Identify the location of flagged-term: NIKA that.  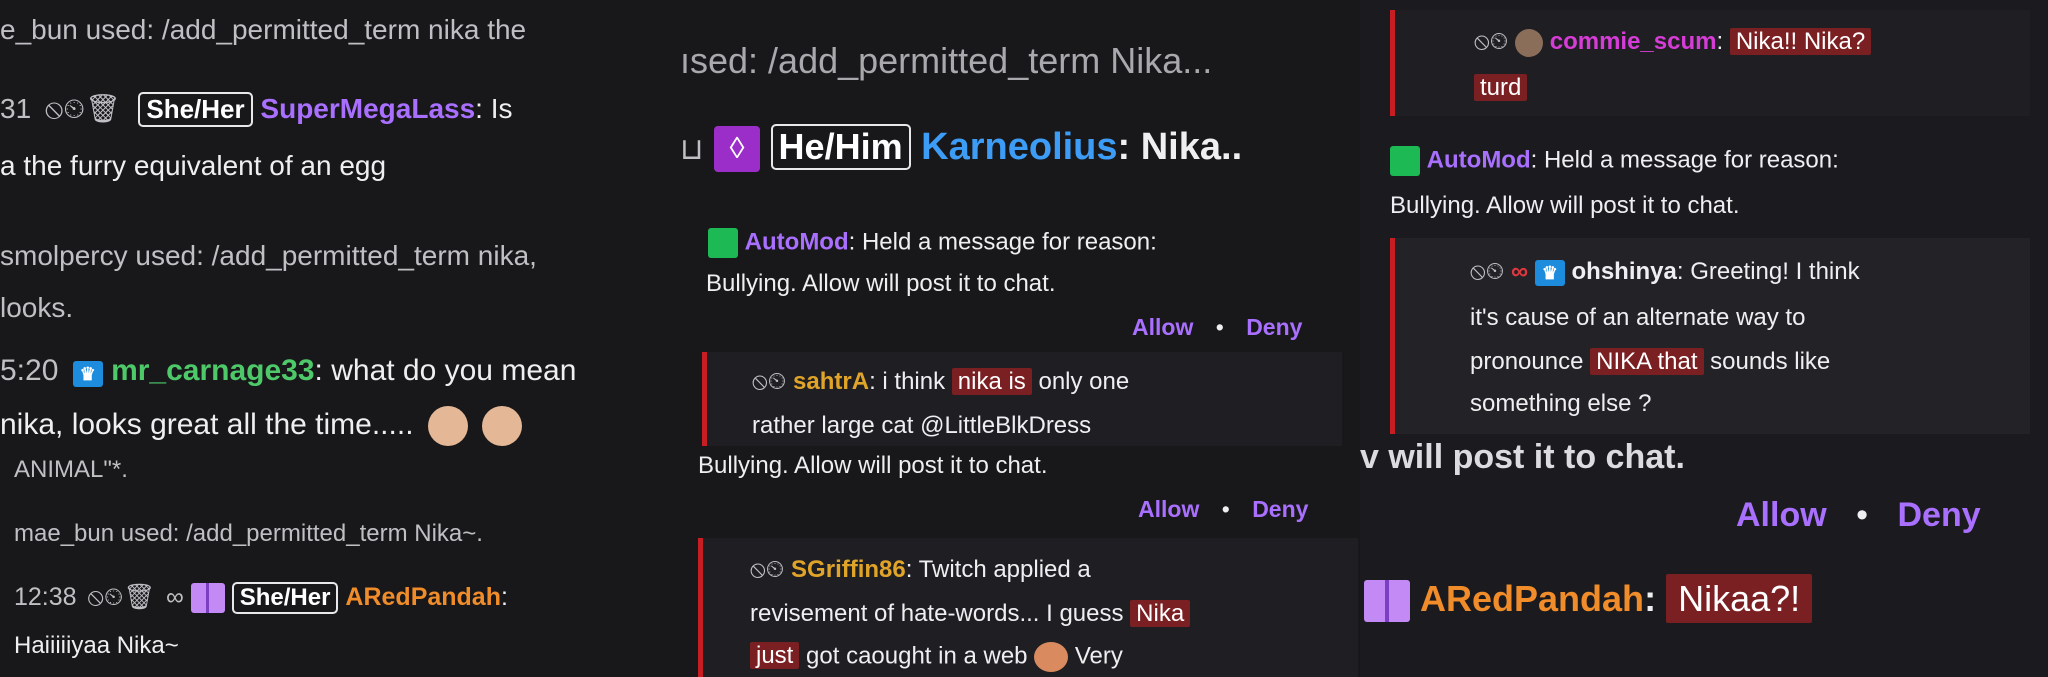
(1647, 361).